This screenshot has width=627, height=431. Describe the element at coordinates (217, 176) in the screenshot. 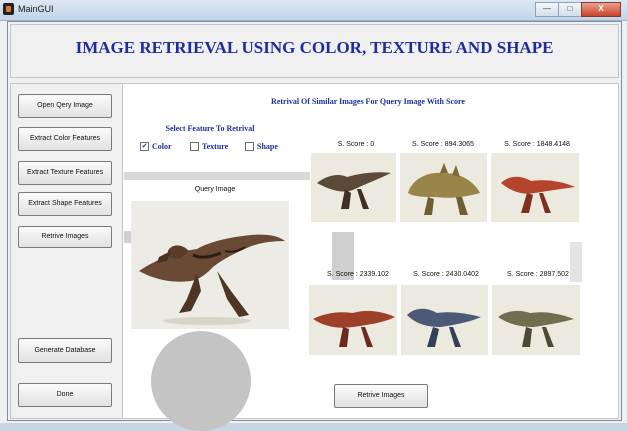

I see `rendering-artifact-band` at that location.